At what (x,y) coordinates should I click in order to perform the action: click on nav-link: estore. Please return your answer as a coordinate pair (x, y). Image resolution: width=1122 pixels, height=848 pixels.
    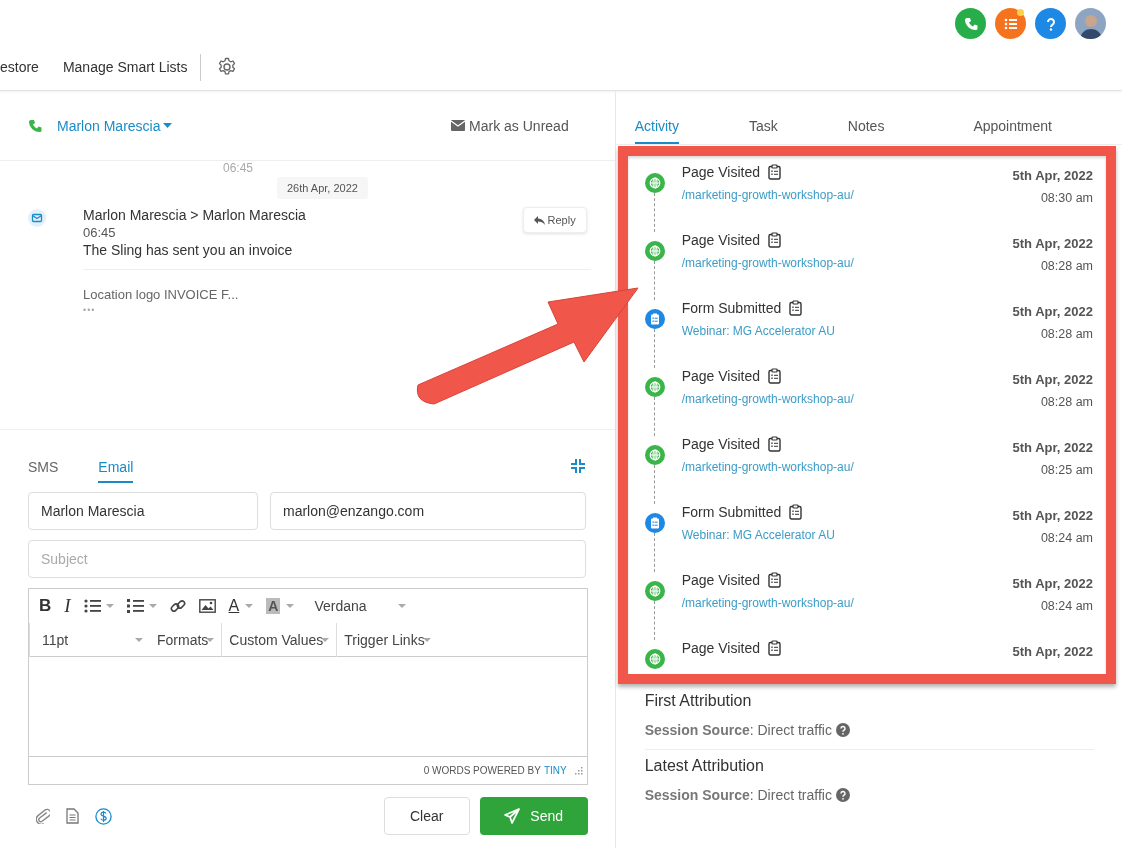
    Looking at the image, I should click on (19, 67).